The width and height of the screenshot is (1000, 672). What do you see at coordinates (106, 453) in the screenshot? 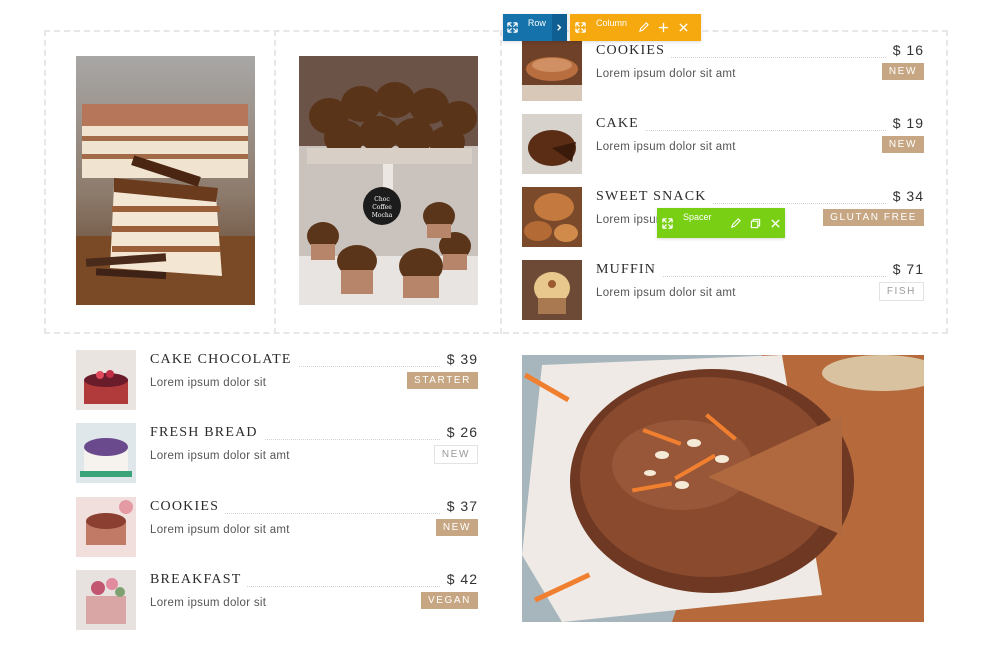
I see `fresh-bread-thumbnail` at bounding box center [106, 453].